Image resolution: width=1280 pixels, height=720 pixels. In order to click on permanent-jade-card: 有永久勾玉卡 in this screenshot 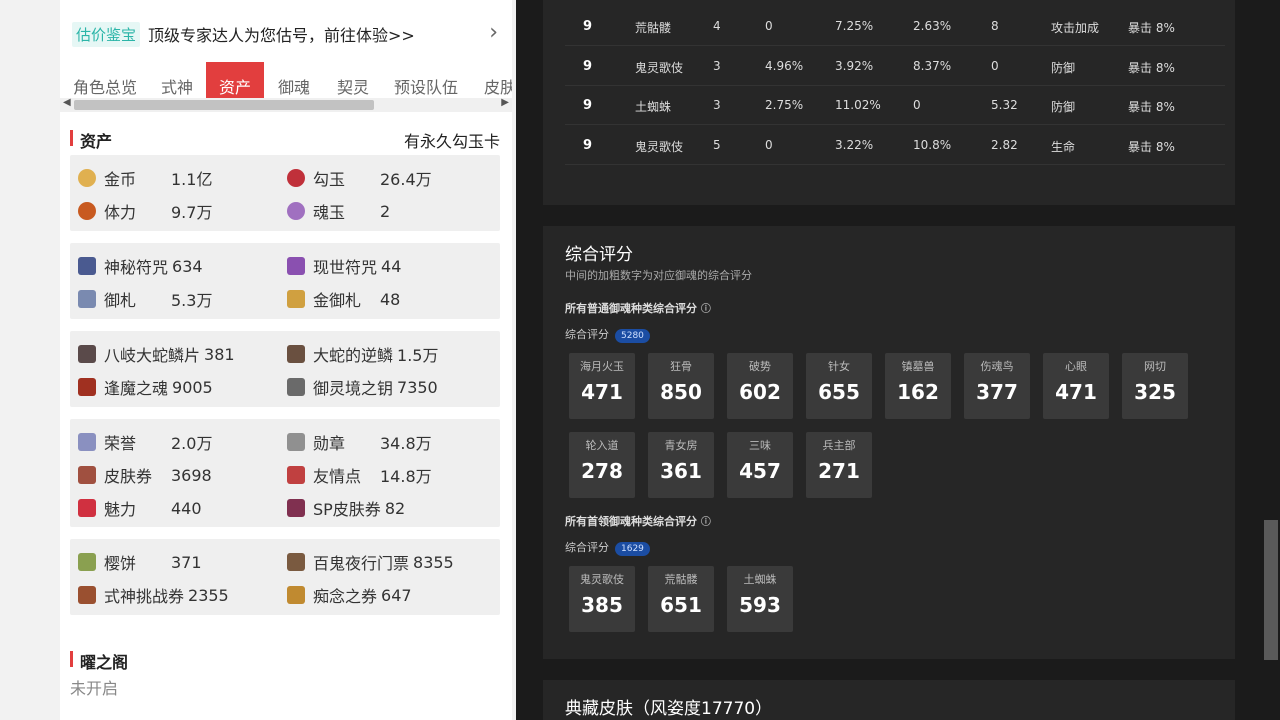, I will do `click(451, 141)`.